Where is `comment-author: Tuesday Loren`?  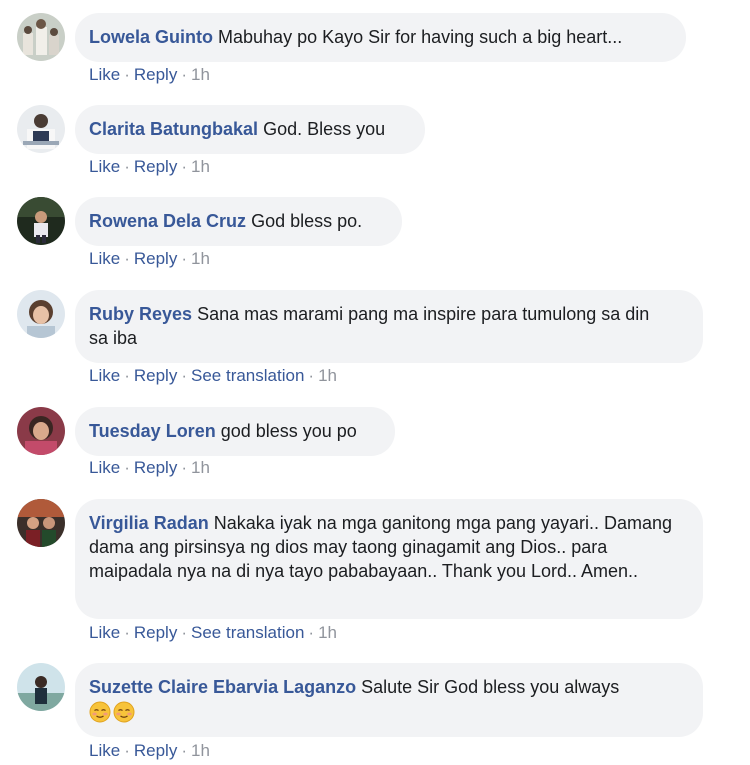 comment-author: Tuesday Loren is located at coordinates (152, 431).